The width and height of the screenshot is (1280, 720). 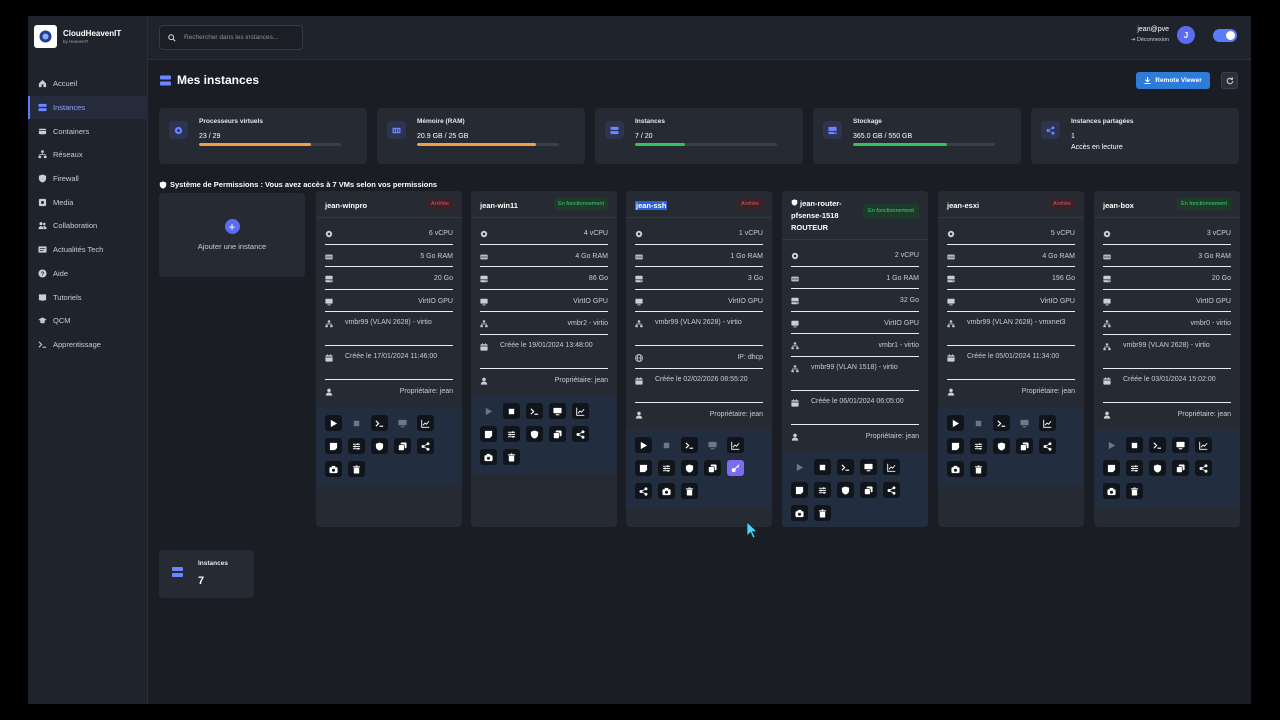 What do you see at coordinates (88, 297) in the screenshot?
I see `sidebar-item-tutoriels: Tutoriels` at bounding box center [88, 297].